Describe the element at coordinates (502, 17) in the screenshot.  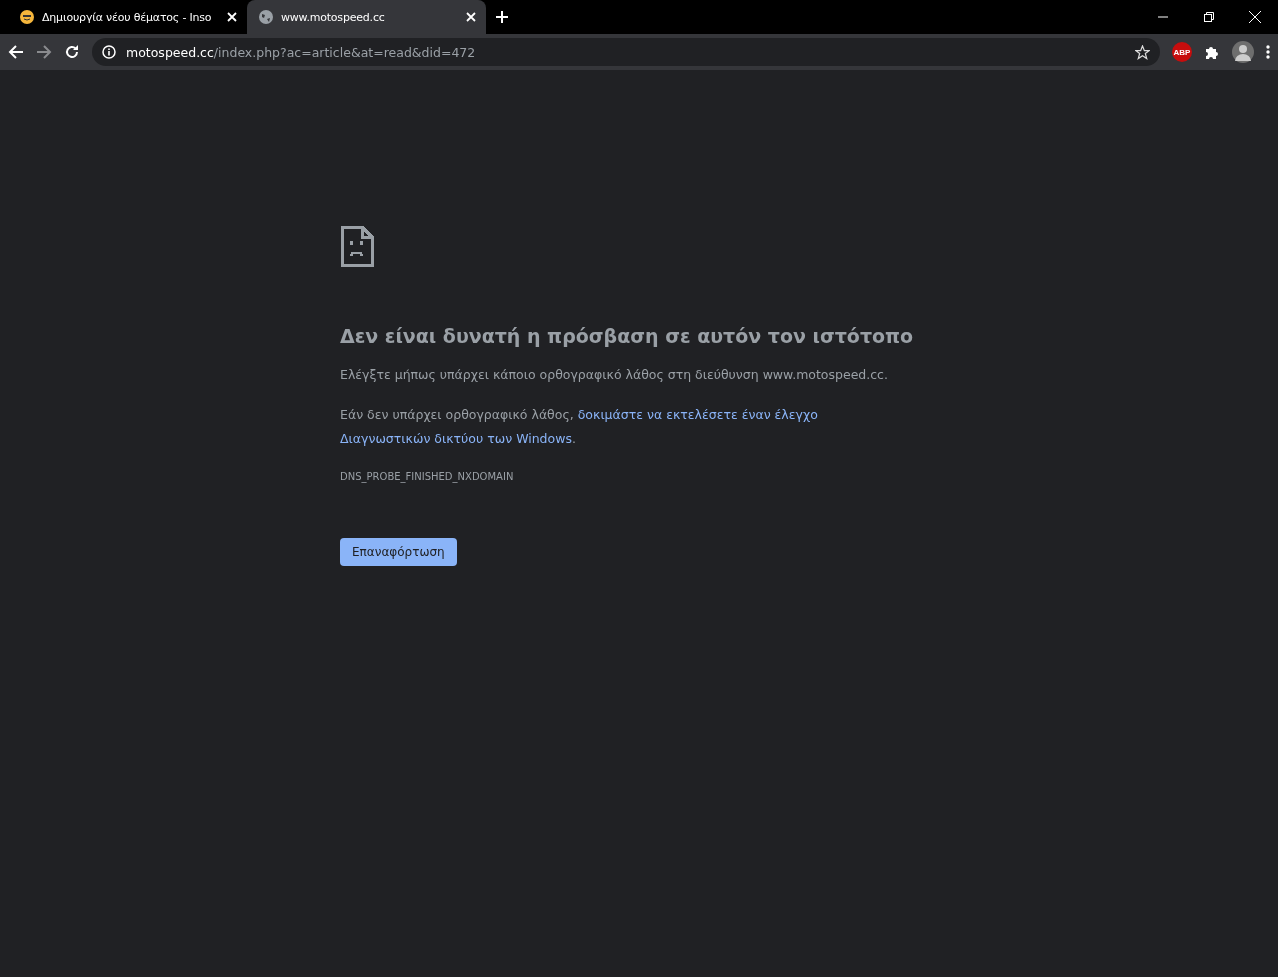
I see `new-tab-button` at that location.